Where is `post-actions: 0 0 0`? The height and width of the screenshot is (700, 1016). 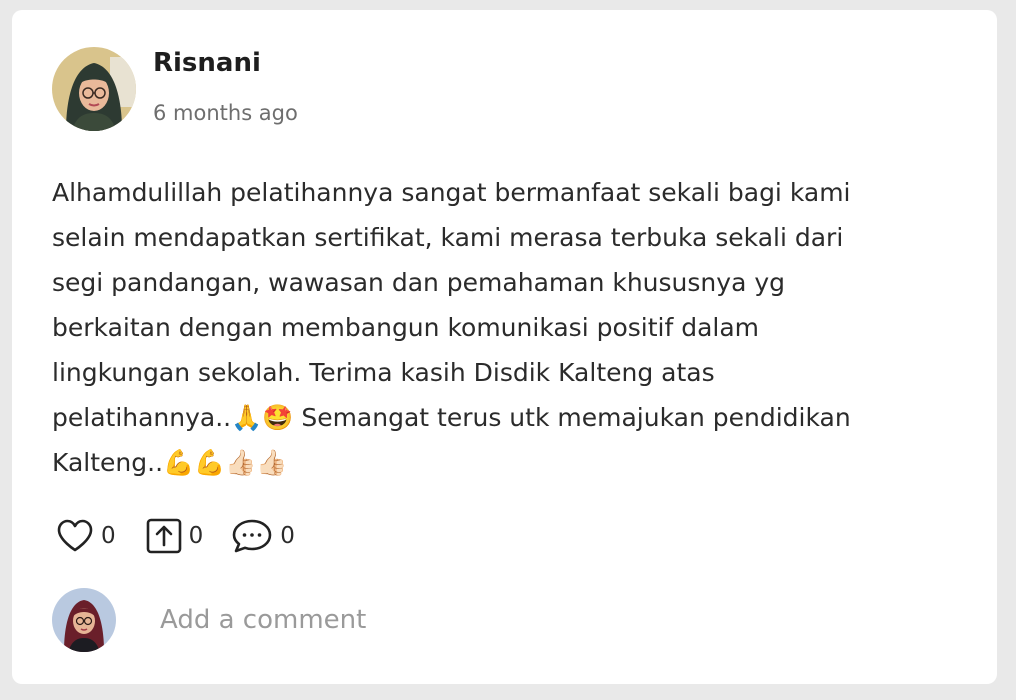 post-actions: 0 0 0 is located at coordinates (175, 536).